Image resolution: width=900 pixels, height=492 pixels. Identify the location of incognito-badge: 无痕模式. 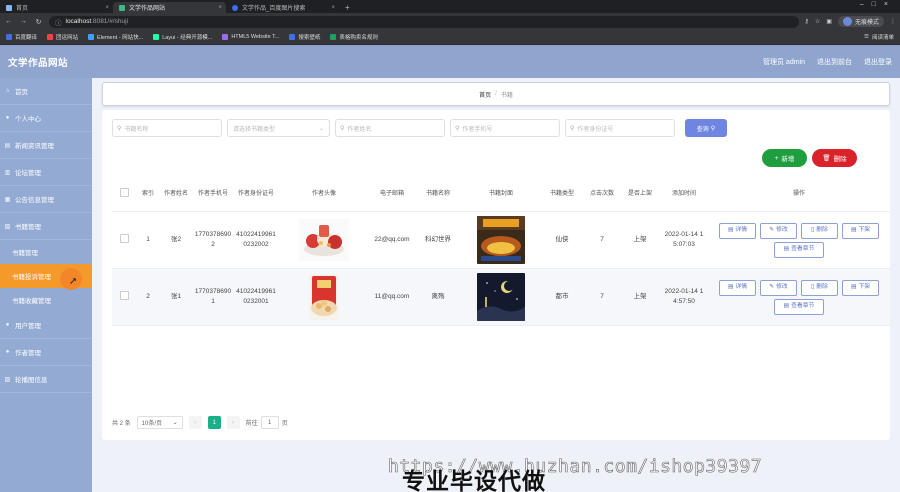
(860, 21).